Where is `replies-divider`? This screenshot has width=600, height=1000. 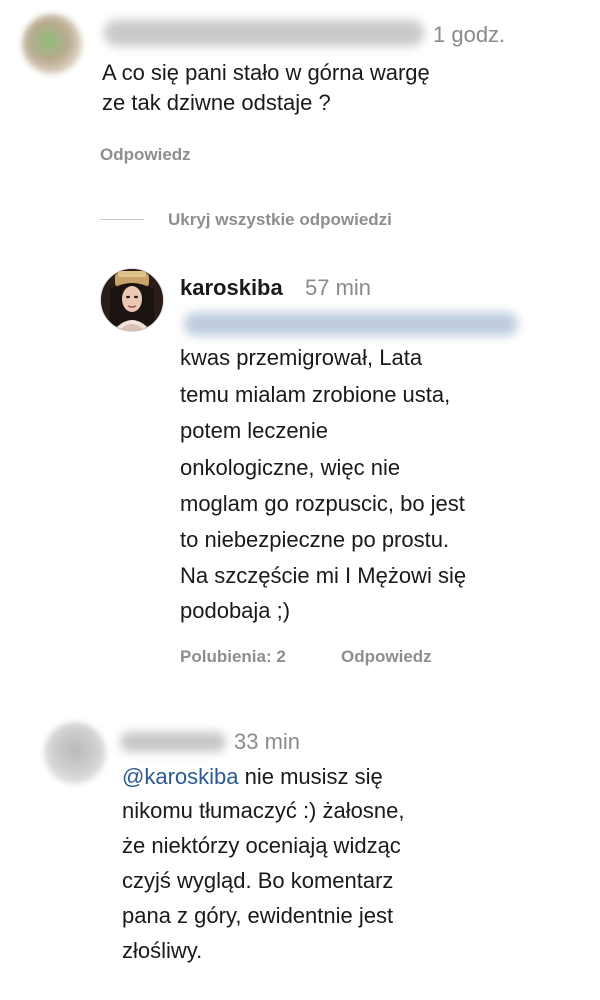
replies-divider is located at coordinates (122, 219).